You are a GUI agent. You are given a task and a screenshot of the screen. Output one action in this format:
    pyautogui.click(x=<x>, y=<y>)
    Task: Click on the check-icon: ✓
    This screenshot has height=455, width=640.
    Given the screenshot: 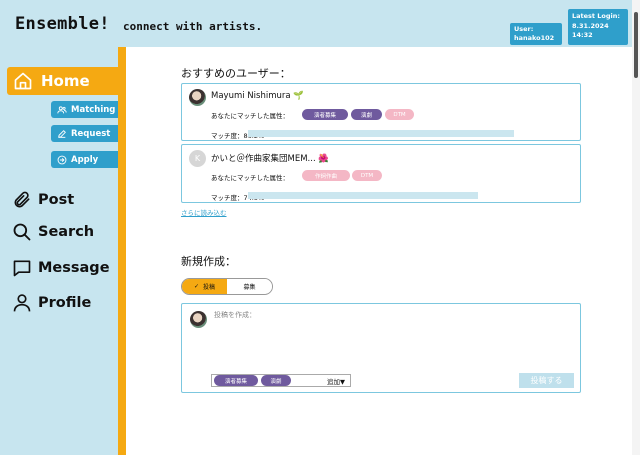 What is the action you would take?
    pyautogui.click(x=196, y=286)
    